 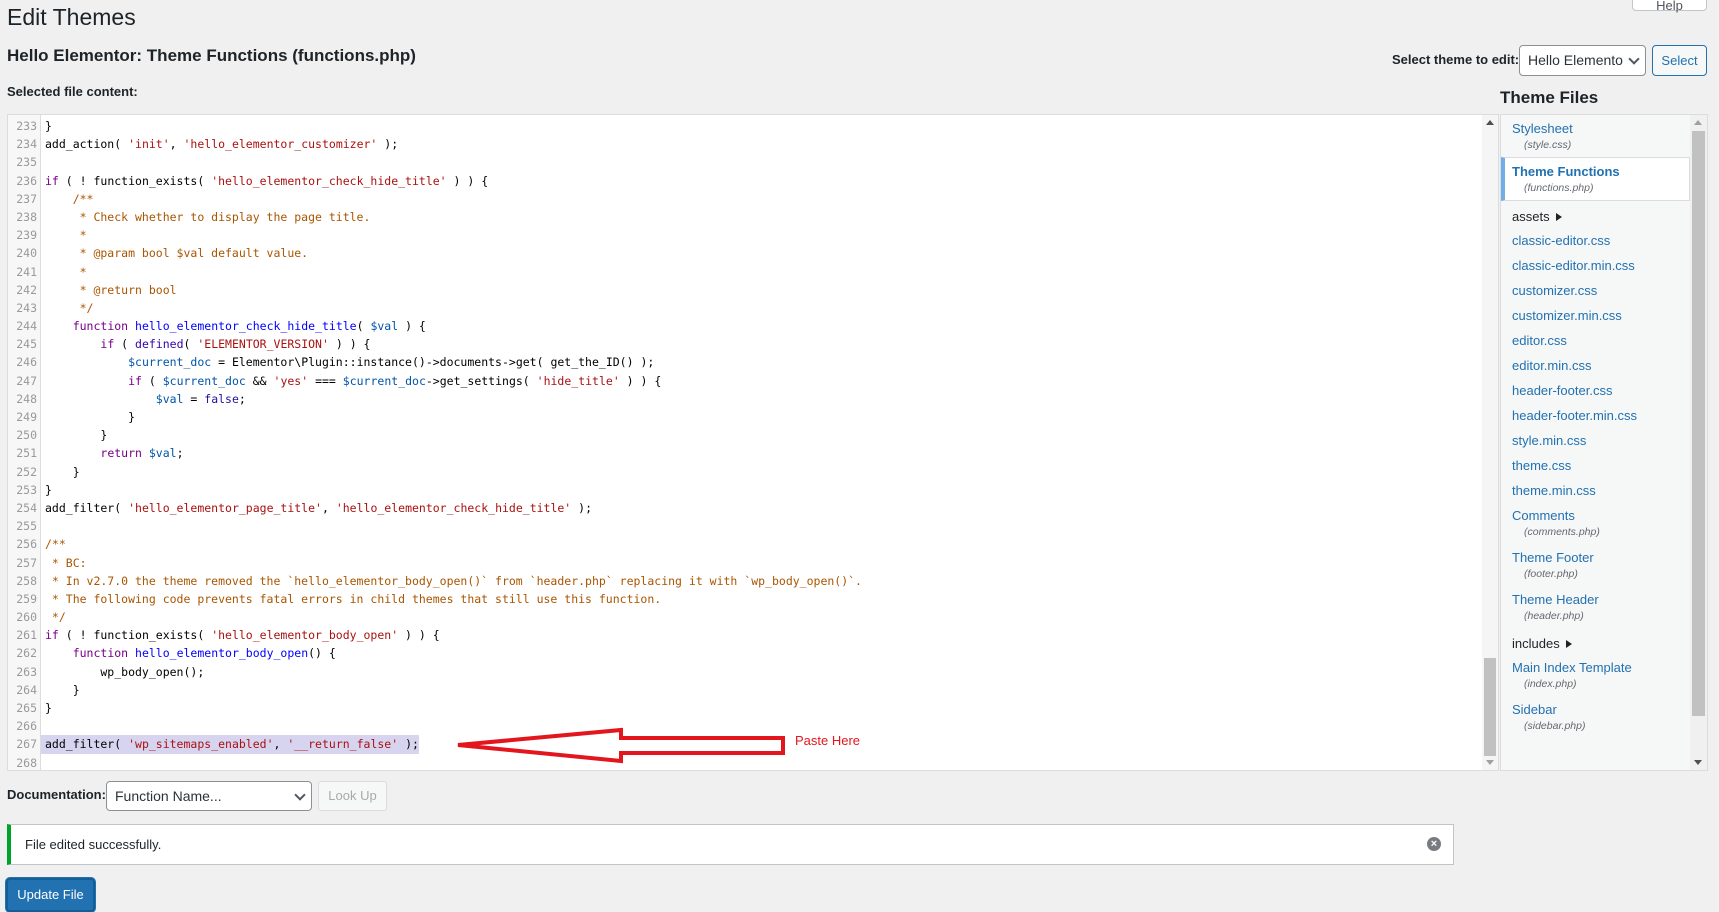 What do you see at coordinates (1595, 607) in the screenshot?
I see `file-link: Theme Header (header.php)` at bounding box center [1595, 607].